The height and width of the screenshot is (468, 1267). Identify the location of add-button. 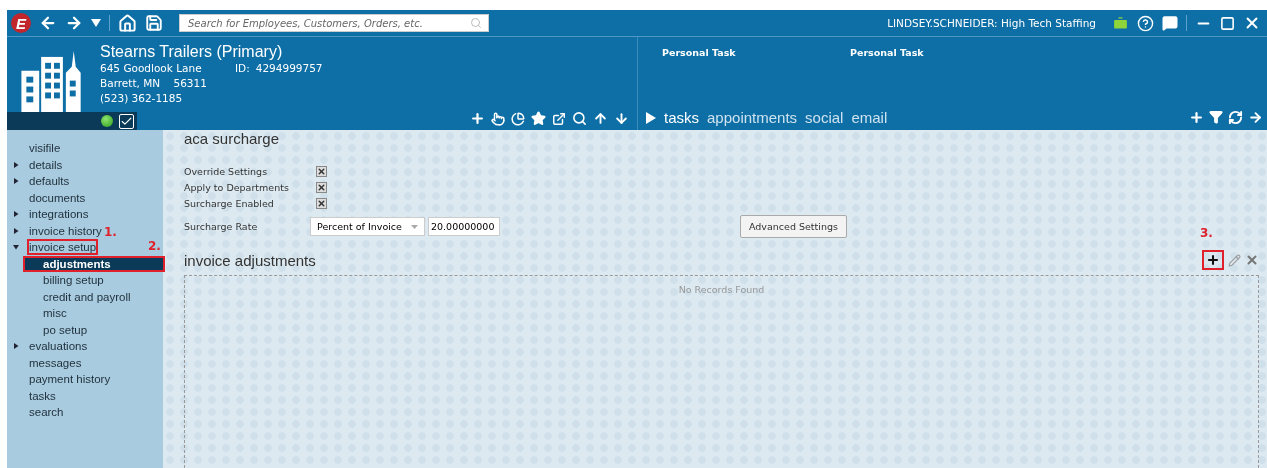
(1213, 260).